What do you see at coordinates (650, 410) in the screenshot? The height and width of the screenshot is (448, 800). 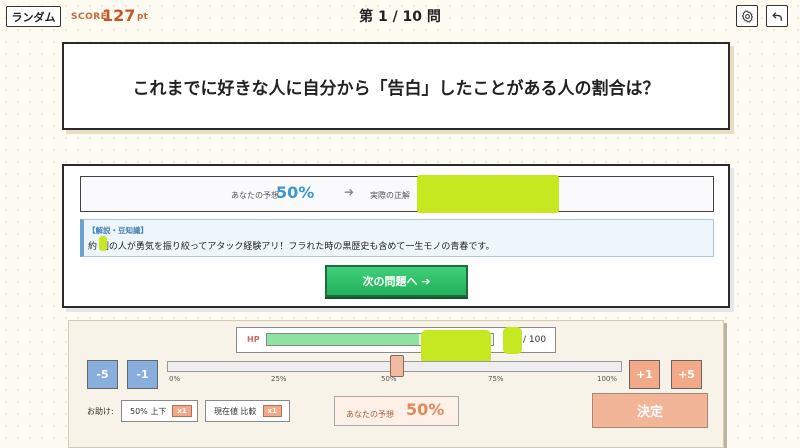 I see `submit-button: 決定` at bounding box center [650, 410].